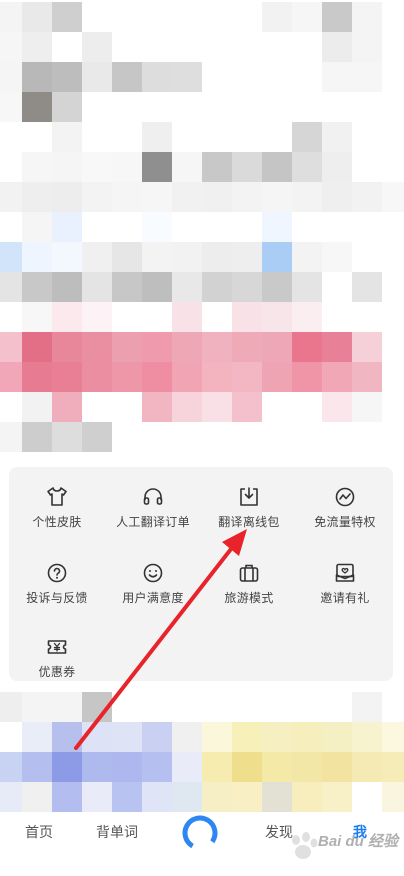 Image resolution: width=404 pixels, height=876 pixels. I want to click on tool-label: 个性皮肤, so click(57, 522).